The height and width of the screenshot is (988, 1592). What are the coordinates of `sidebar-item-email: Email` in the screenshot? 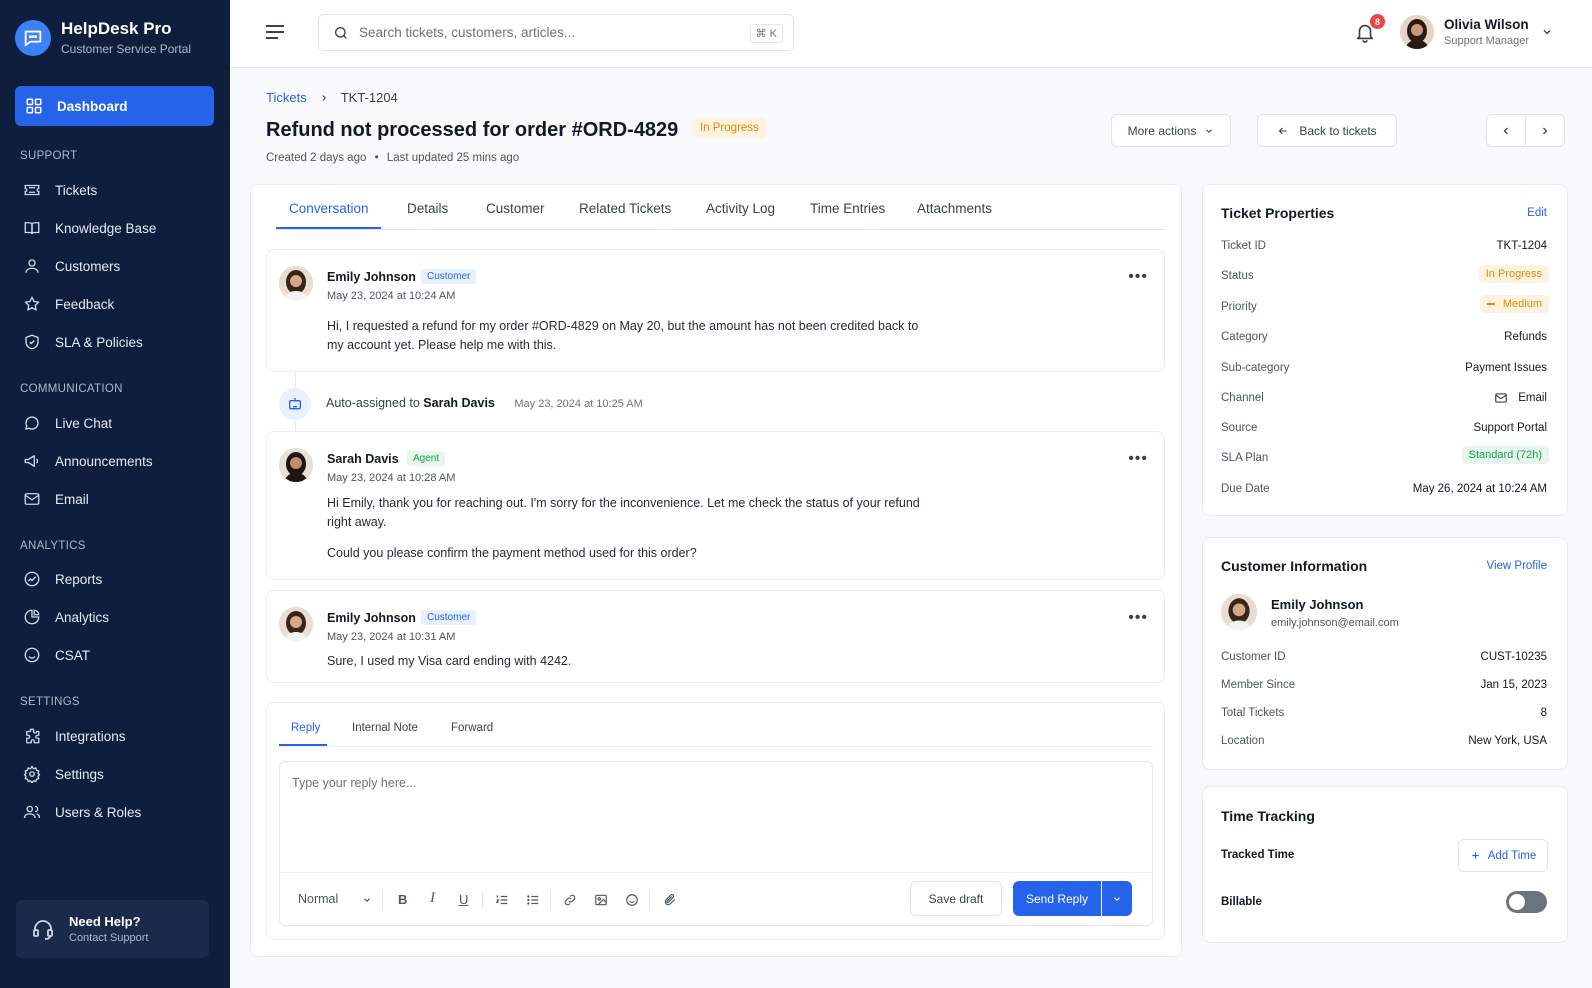 It's located at (56, 499).